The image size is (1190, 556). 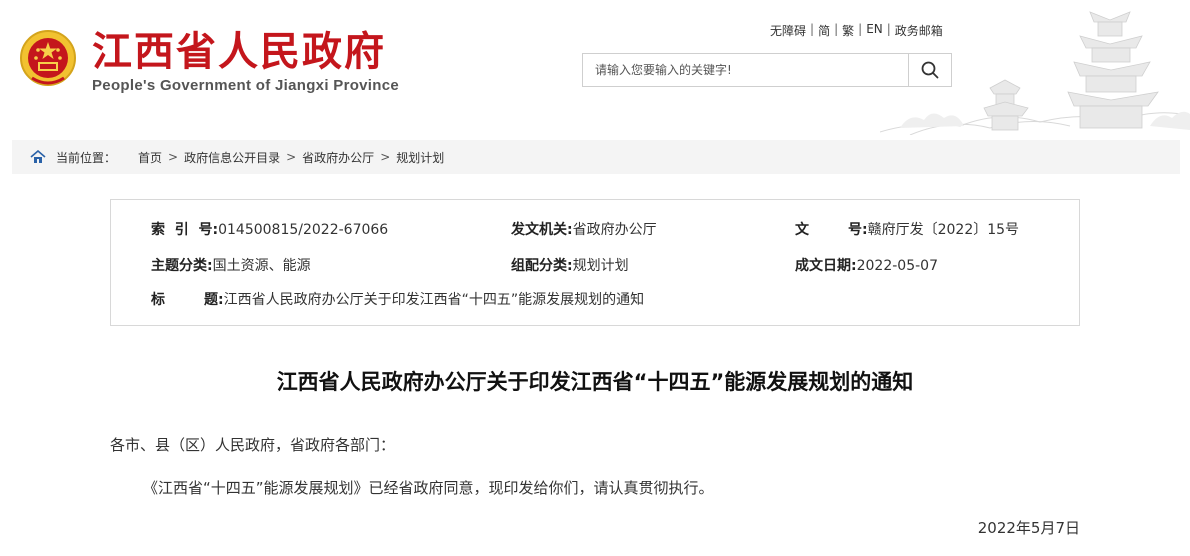 I want to click on meta-category: 组配分类:规划计划, so click(x=570, y=265).